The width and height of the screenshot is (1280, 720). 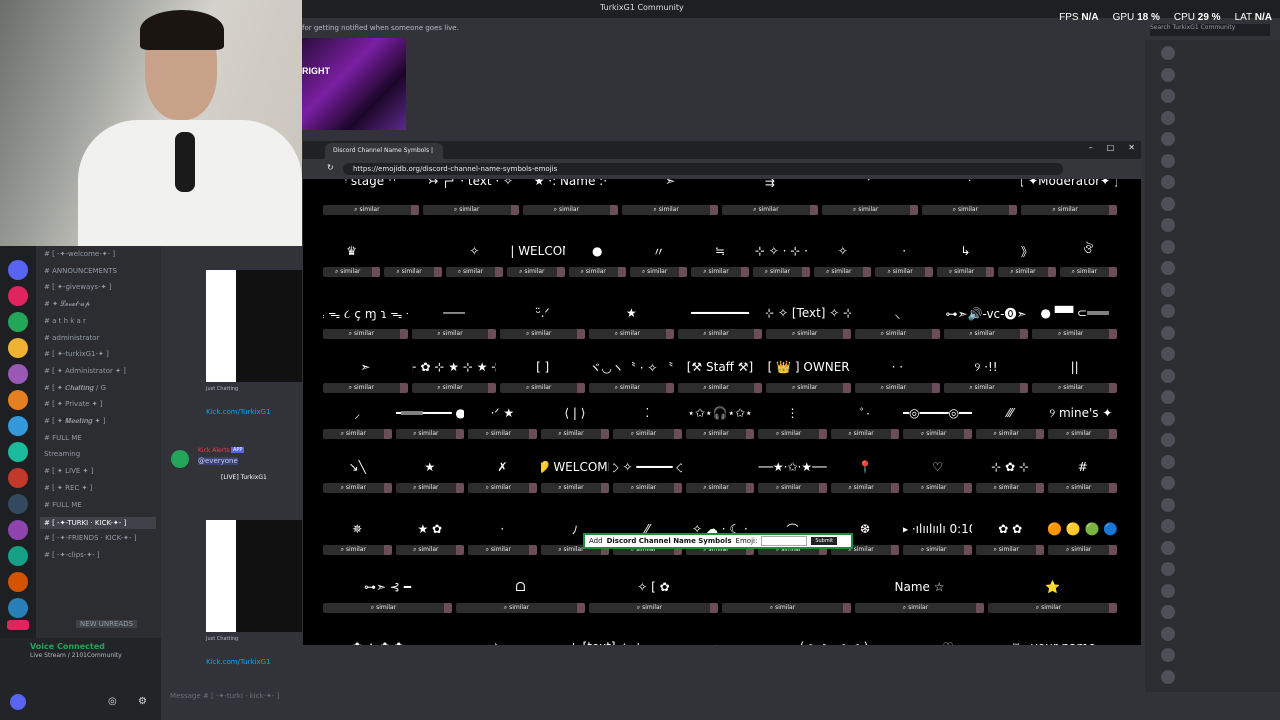 What do you see at coordinates (1026, 251) in the screenshot?
I see `emoji-symbol: 》` at bounding box center [1026, 251].